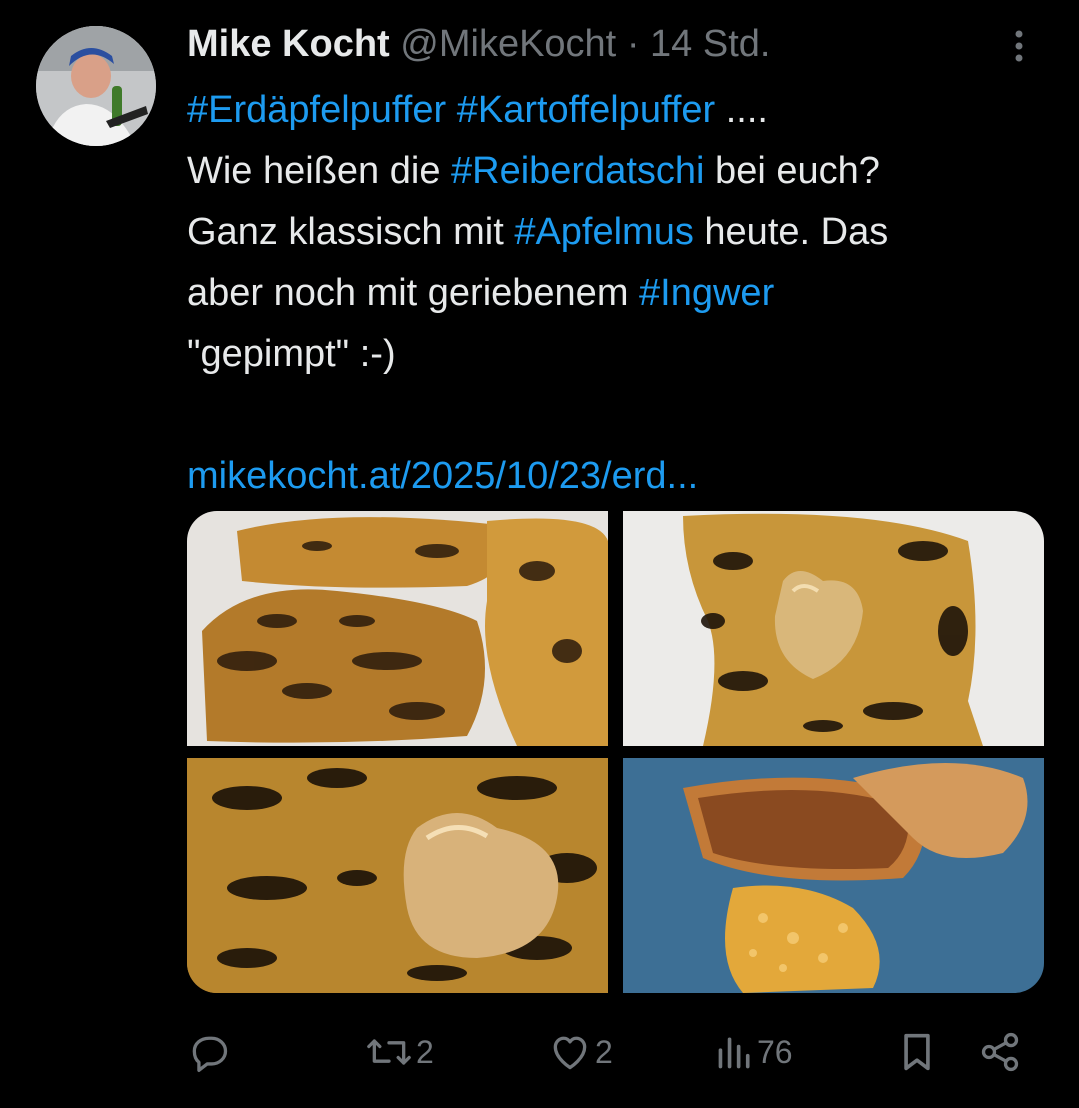 The image size is (1079, 1108). I want to click on share-button, so click(1000, 1052).